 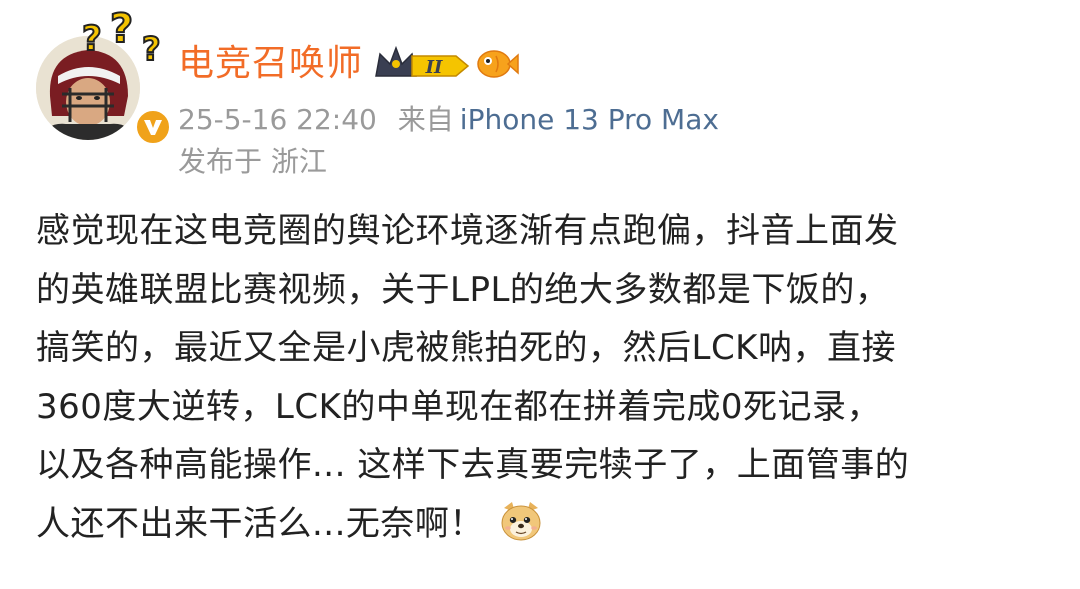 I want to click on content-line: 的英雄联盟比赛视频，关于LPL的绝大多数都是下饭的，, so click(x=463, y=289).